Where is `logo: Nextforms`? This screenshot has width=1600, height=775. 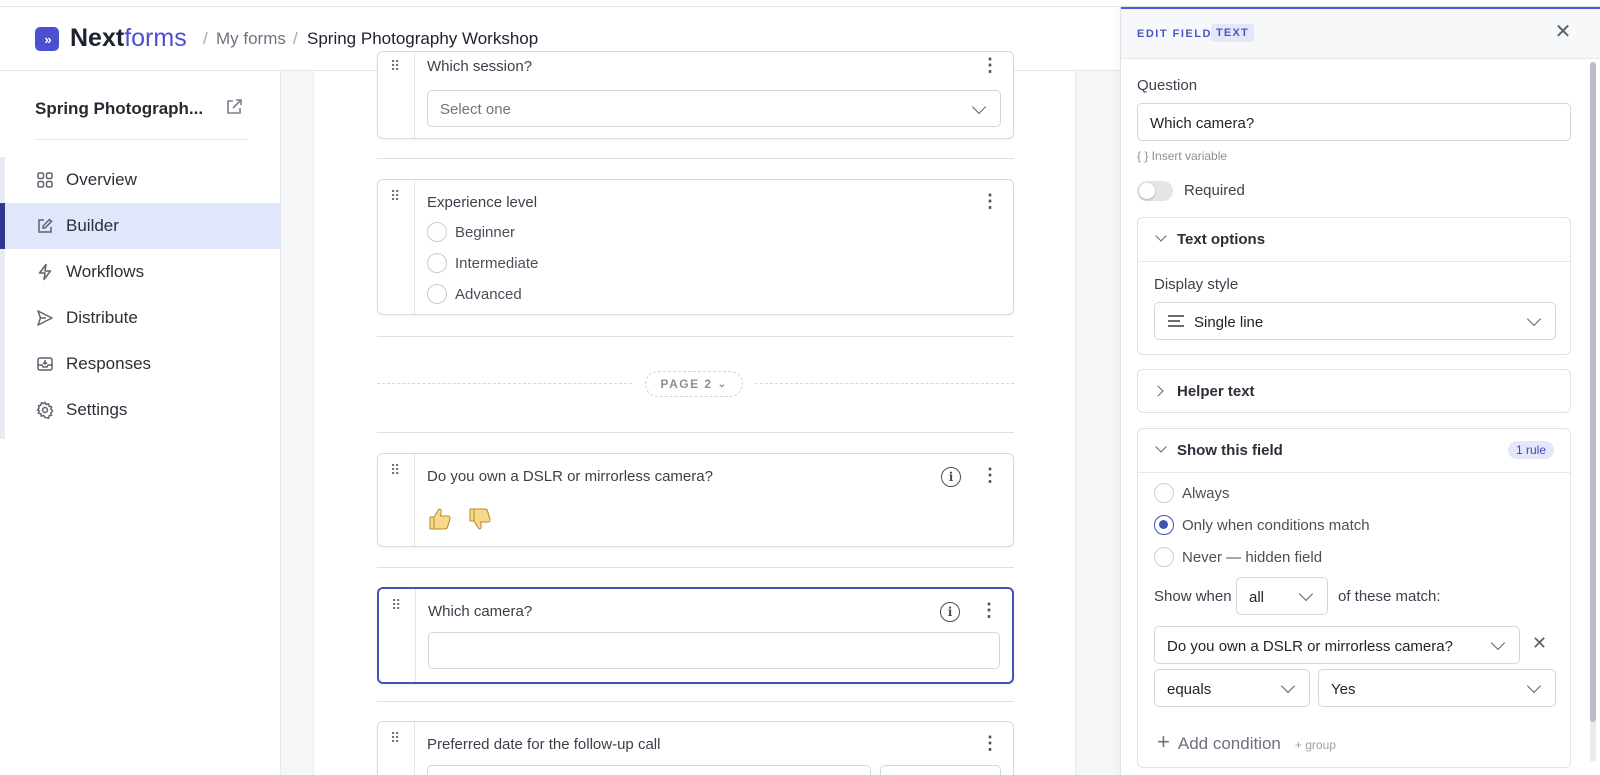
logo: Nextforms is located at coordinates (128, 38).